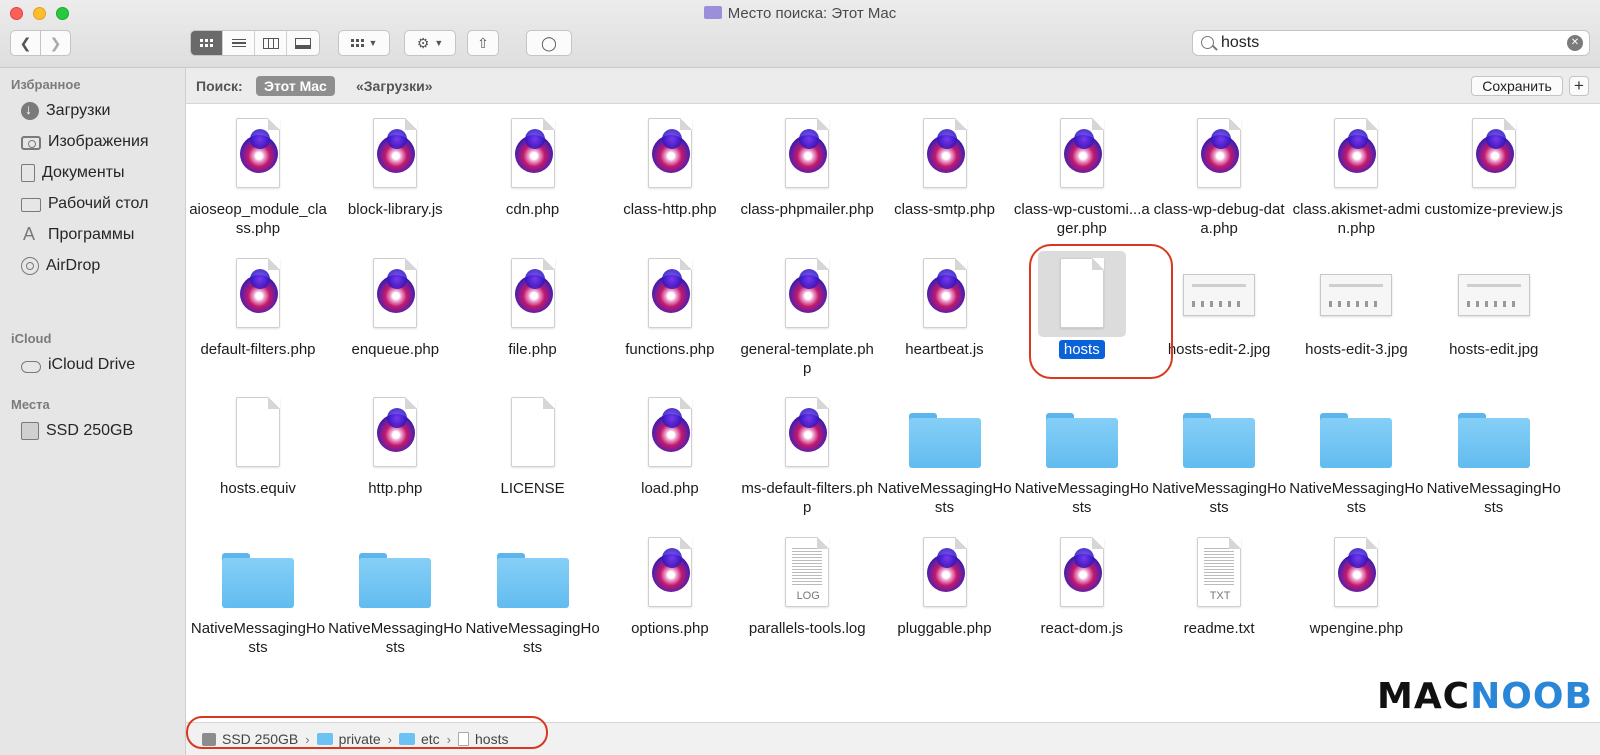 This screenshot has height=755, width=1600. What do you see at coordinates (84, 204) in the screenshot?
I see `sidebar-item-favorites-3: Рабочий стол` at bounding box center [84, 204].